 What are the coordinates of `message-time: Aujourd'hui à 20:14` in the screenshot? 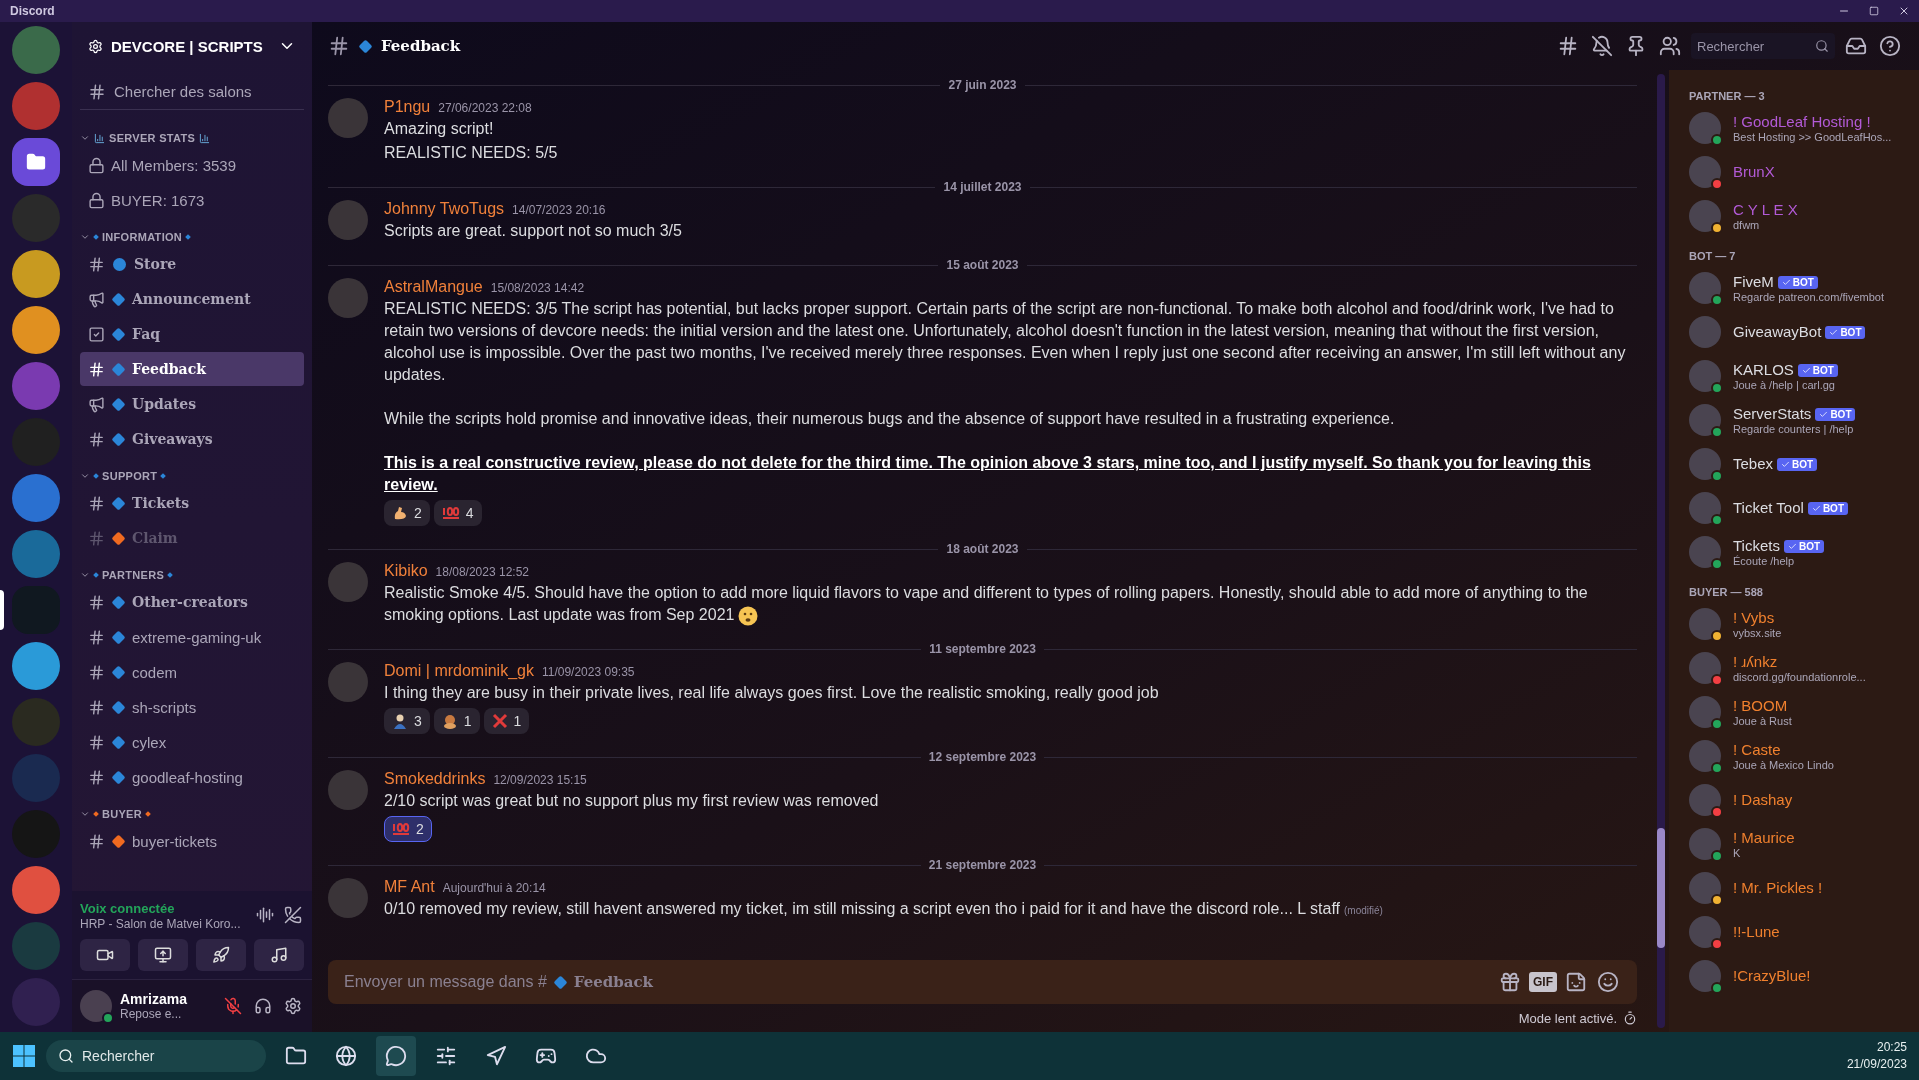 It's located at (494, 888).